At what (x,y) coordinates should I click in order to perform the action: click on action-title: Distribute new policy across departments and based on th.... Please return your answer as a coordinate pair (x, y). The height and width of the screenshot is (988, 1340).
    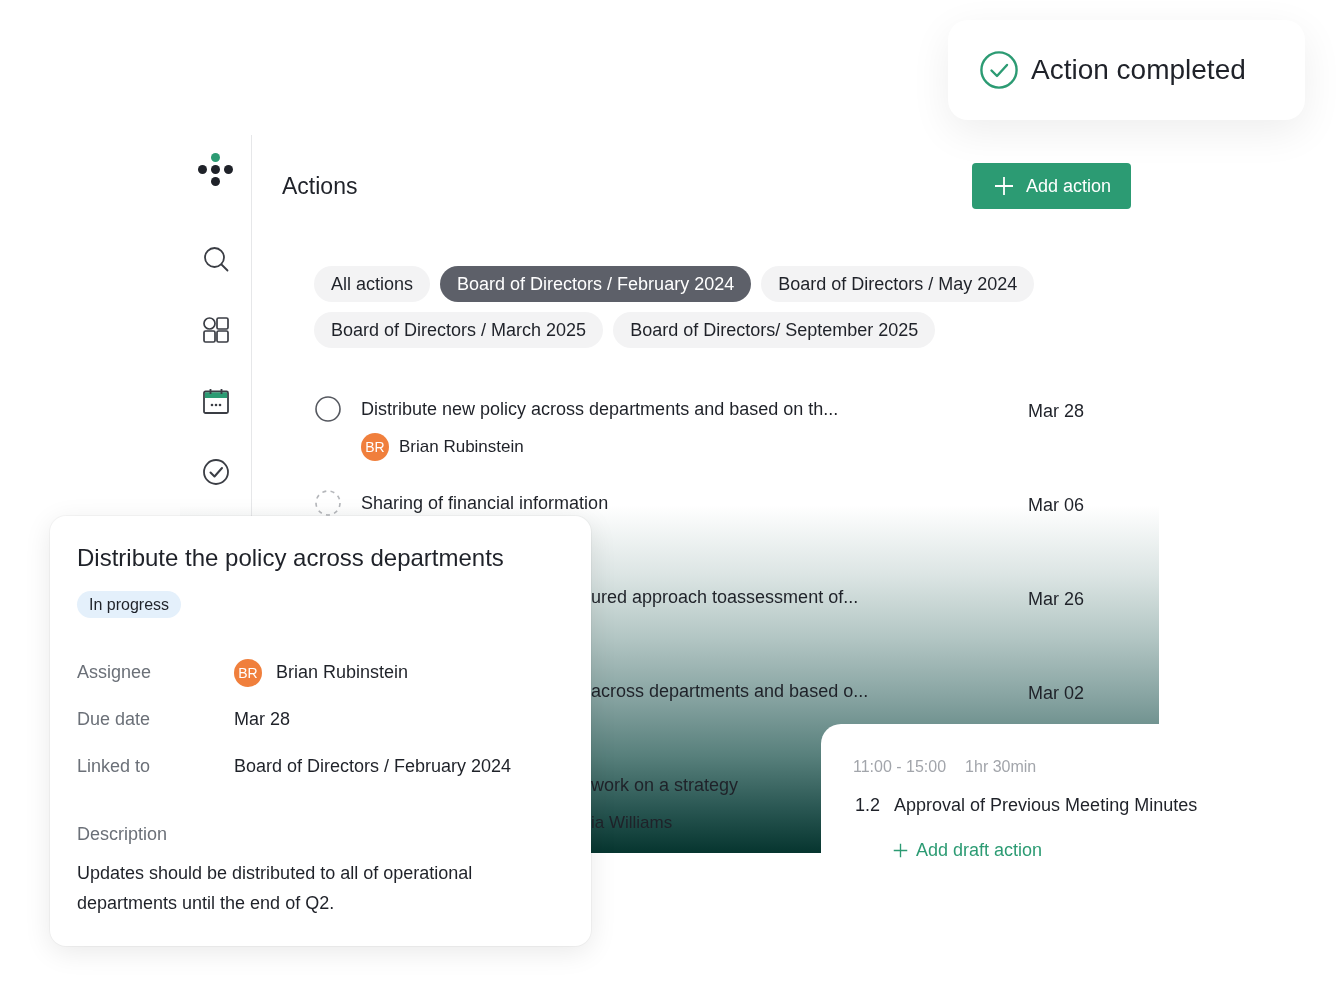
    Looking at the image, I should click on (600, 409).